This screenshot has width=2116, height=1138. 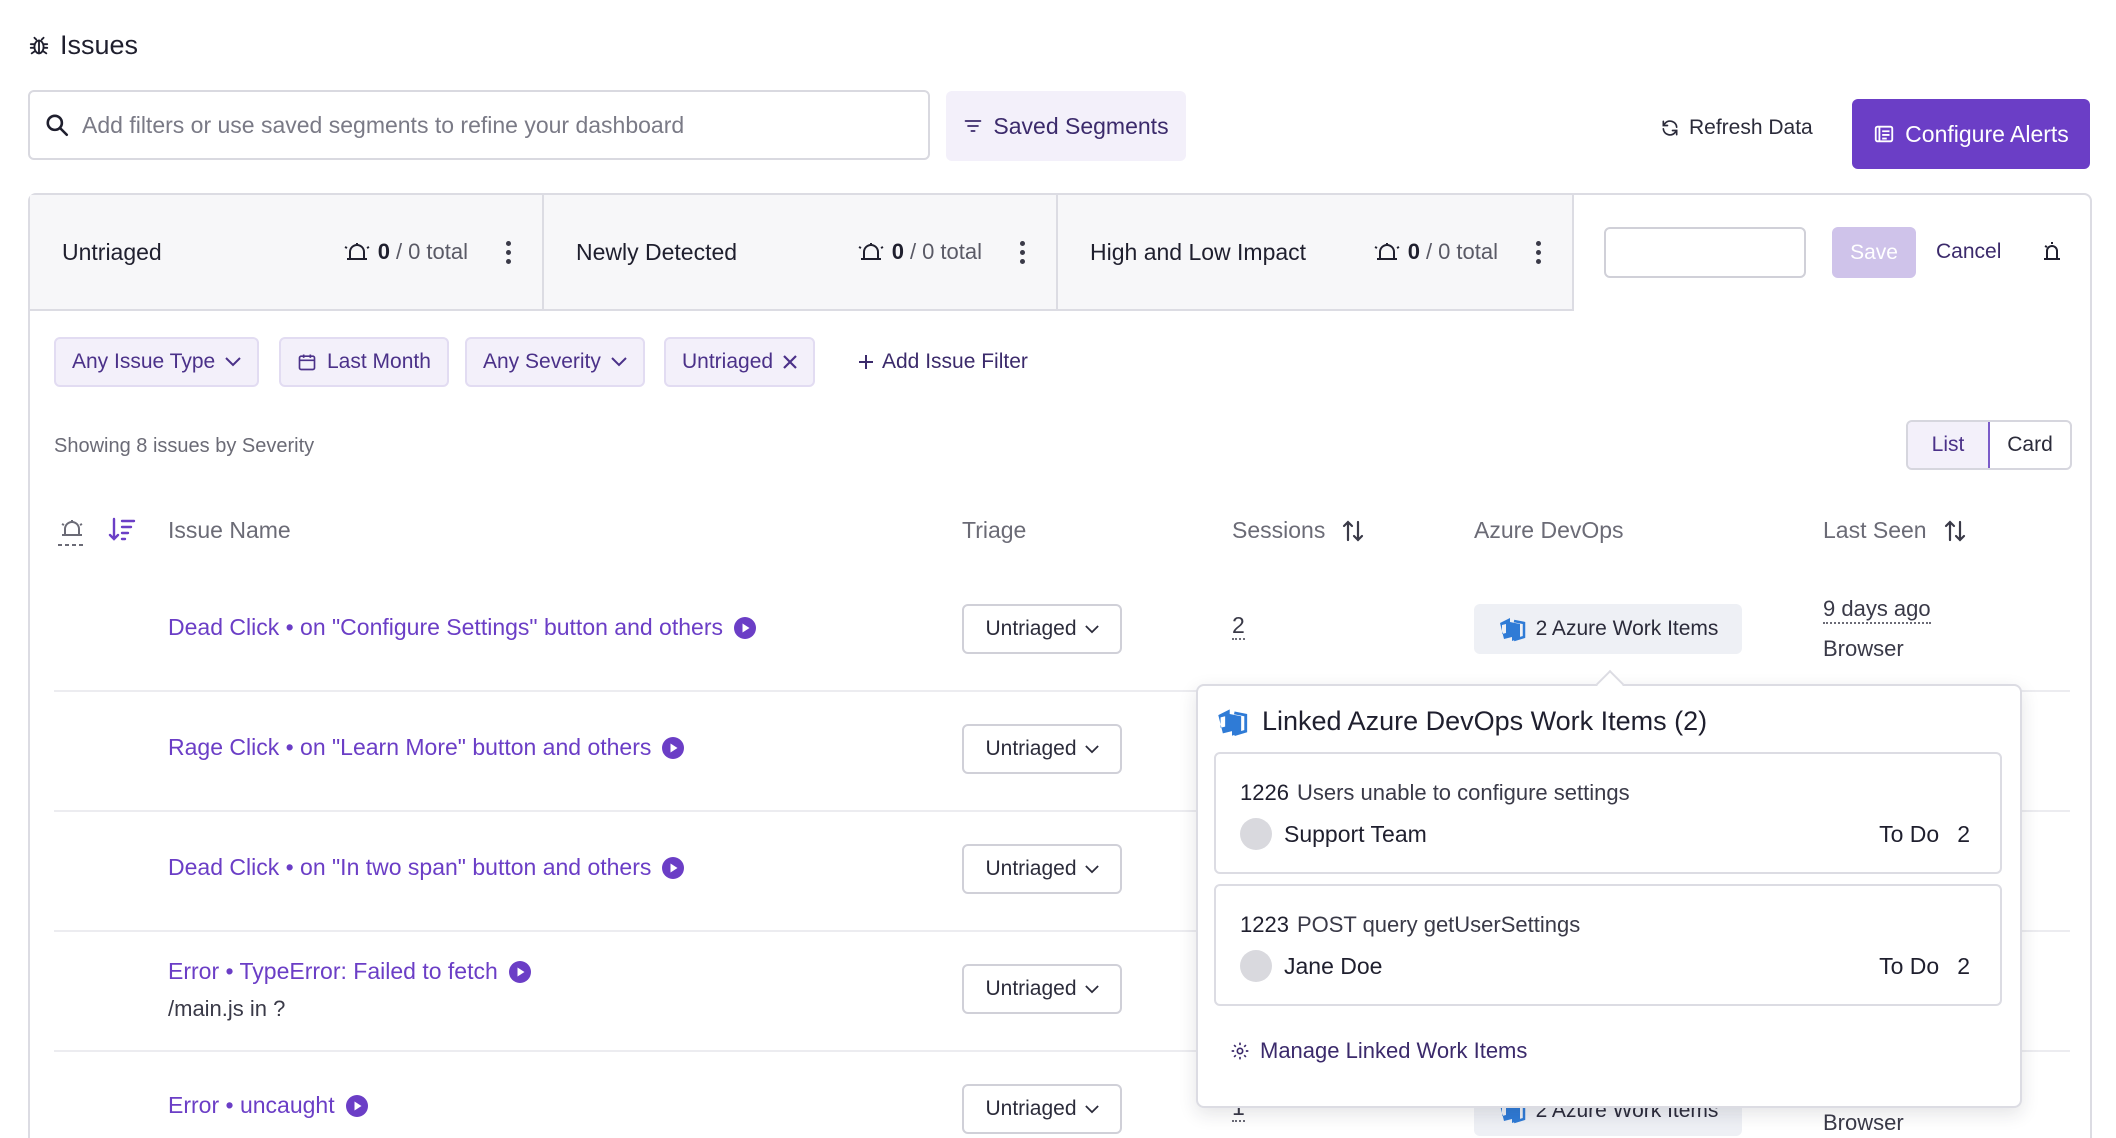 What do you see at coordinates (790, 362) in the screenshot?
I see `close-icon` at bounding box center [790, 362].